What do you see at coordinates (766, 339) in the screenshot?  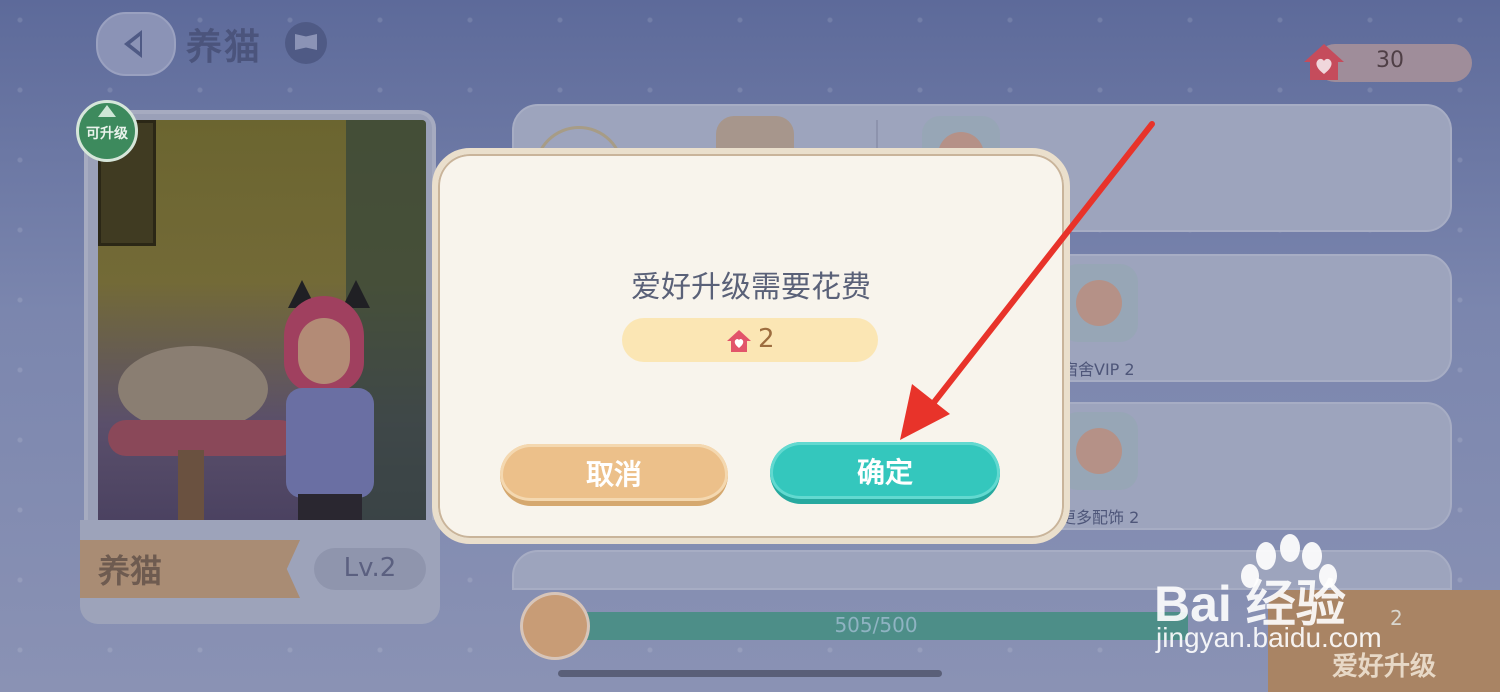 I see `cost-value: 2` at bounding box center [766, 339].